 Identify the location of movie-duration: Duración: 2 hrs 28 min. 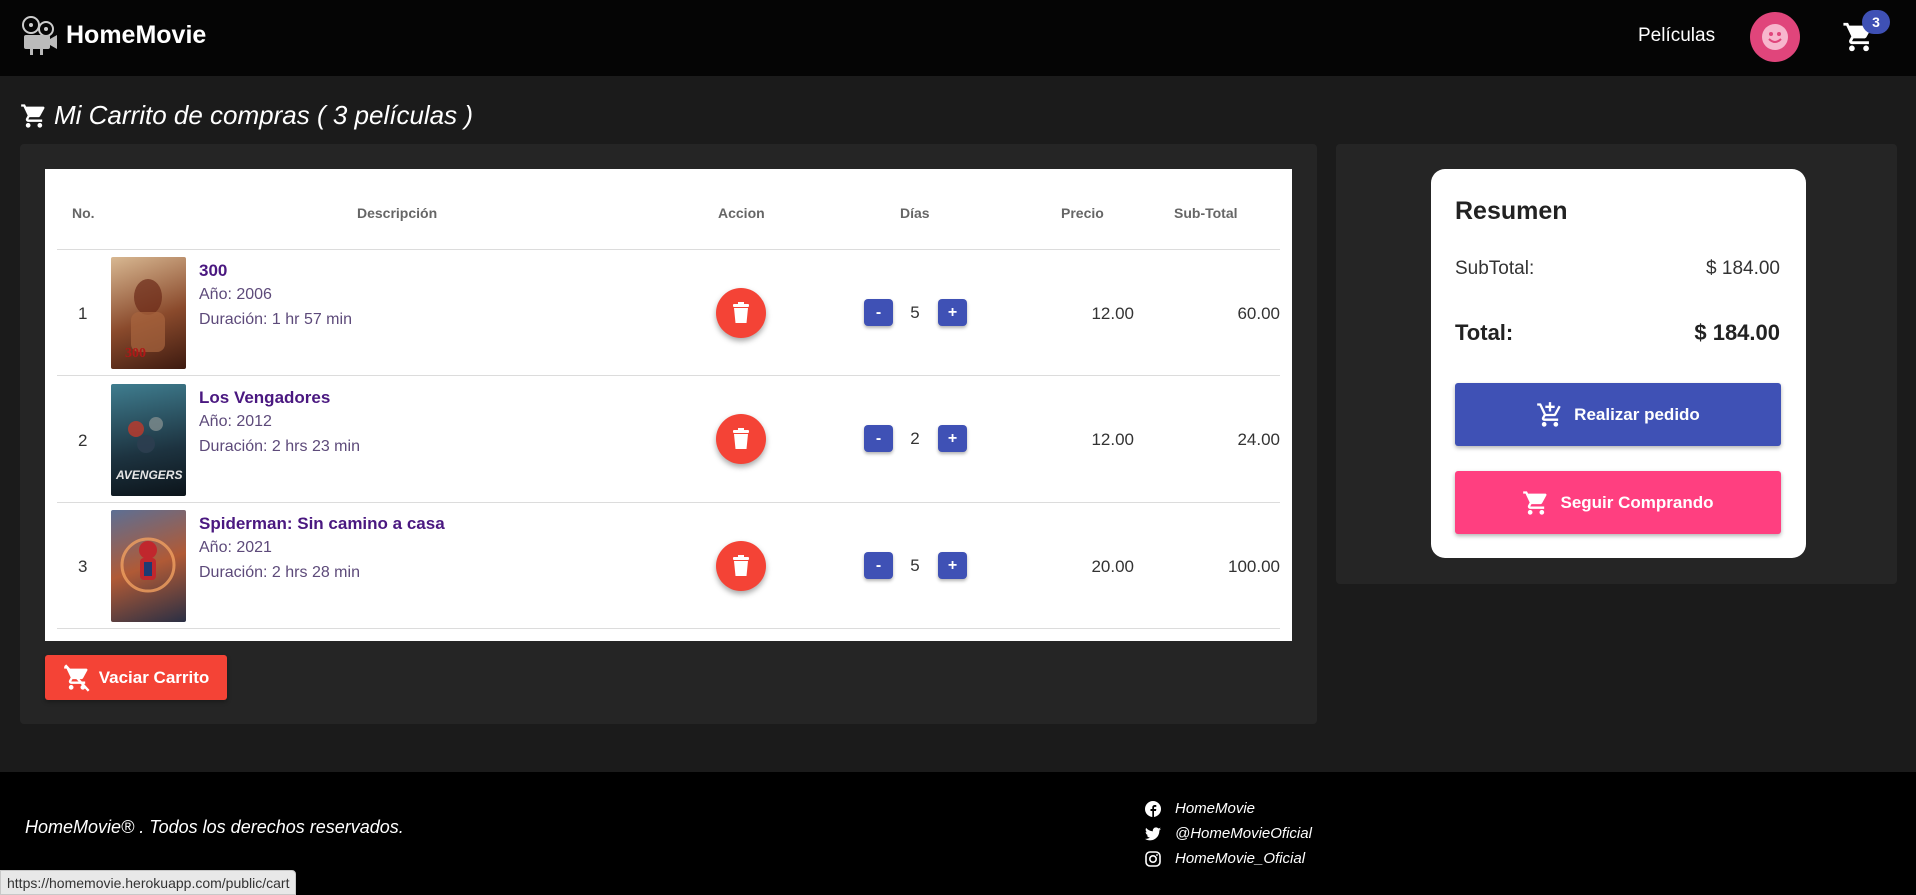
(279, 572).